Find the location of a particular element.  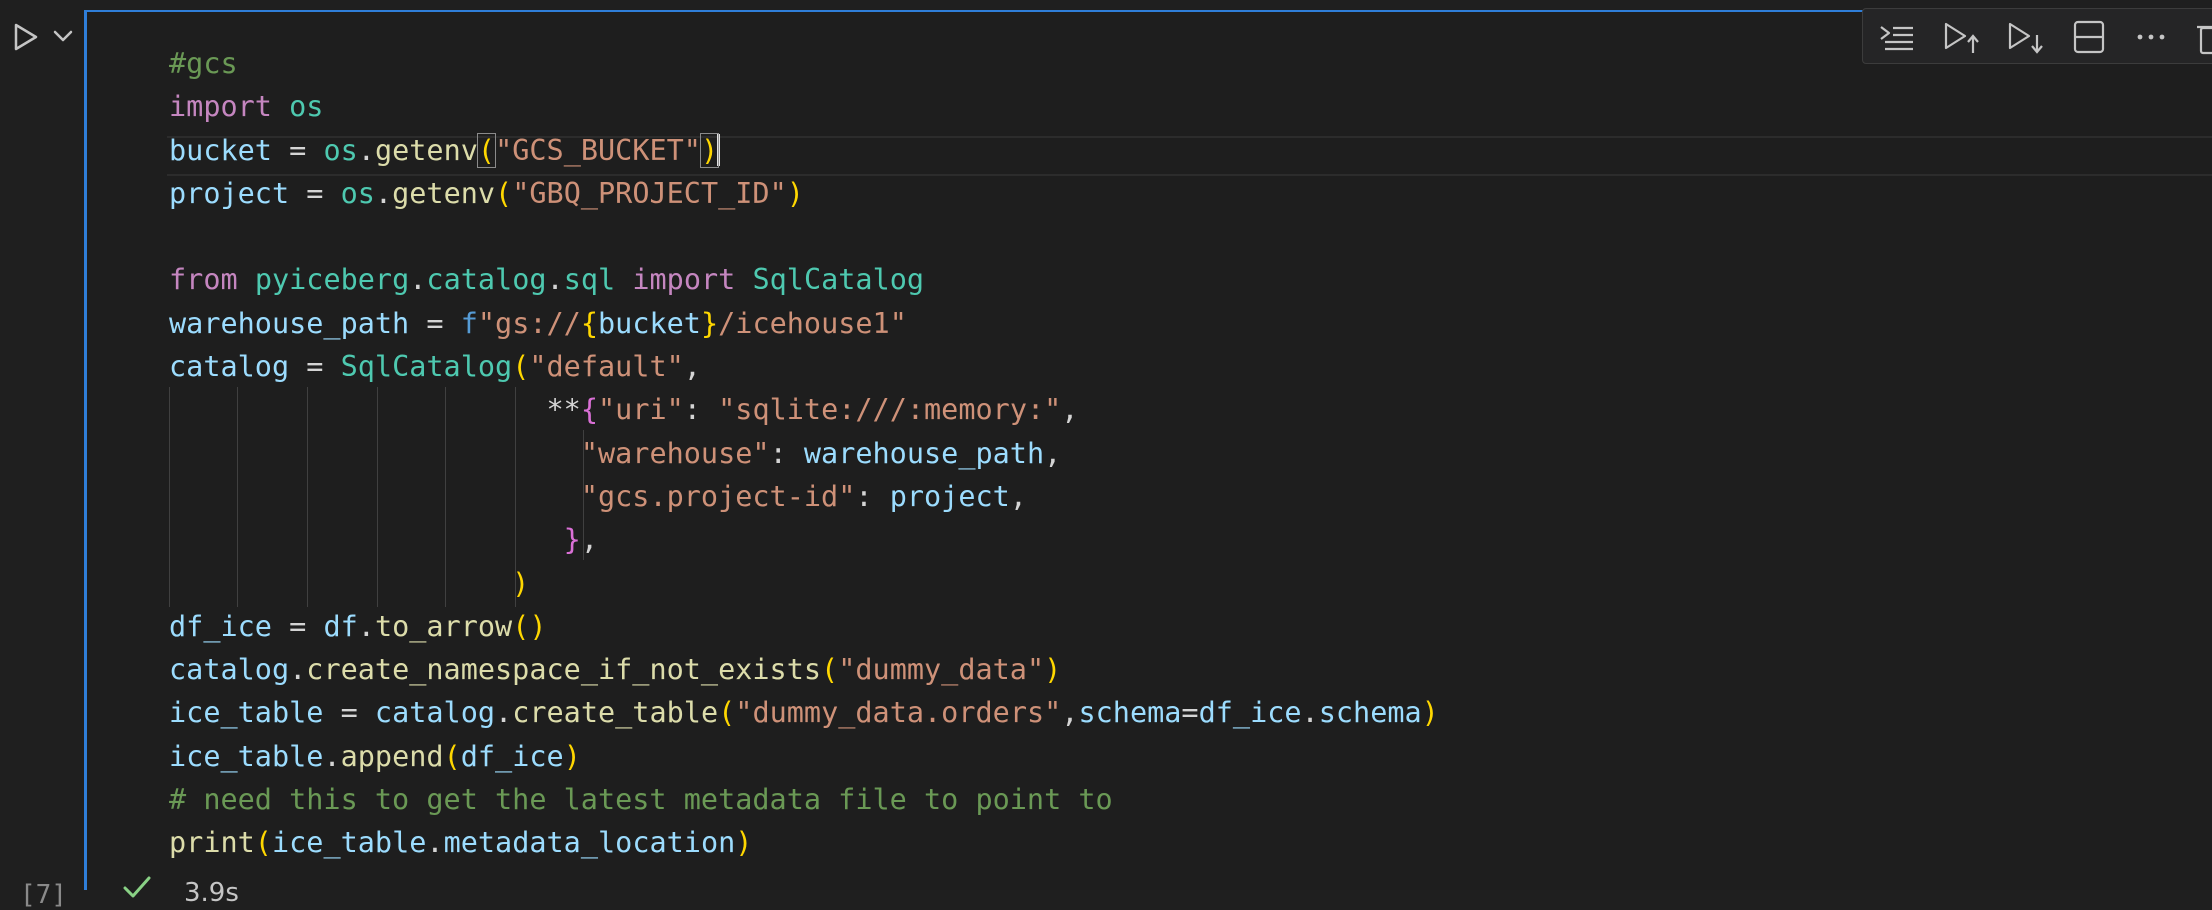

code-line: bucket = os.getenv("GCS_BUCKET") is located at coordinates (445, 150).